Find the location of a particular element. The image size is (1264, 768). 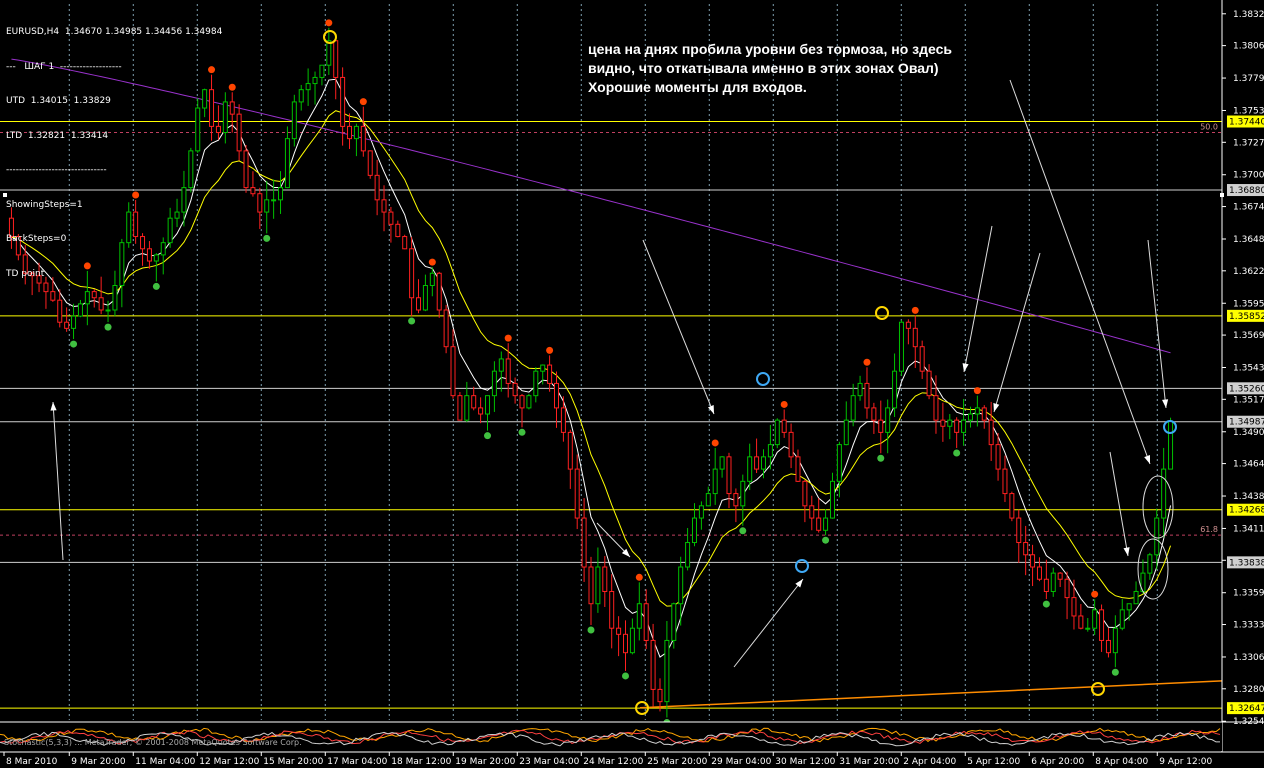

y-tick-label: 1.33065 is located at coordinates (1248, 658).